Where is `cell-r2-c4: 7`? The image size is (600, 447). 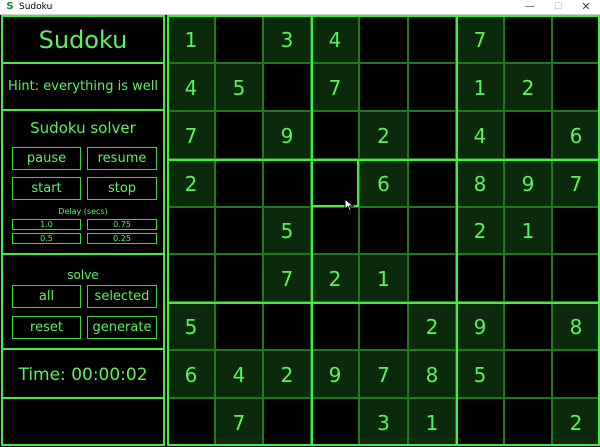
cell-r2-c4: 7 is located at coordinates (335, 87).